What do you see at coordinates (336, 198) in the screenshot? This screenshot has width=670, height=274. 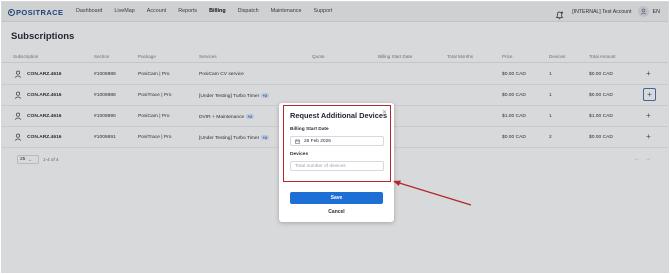 I see `save-button: Save` at bounding box center [336, 198].